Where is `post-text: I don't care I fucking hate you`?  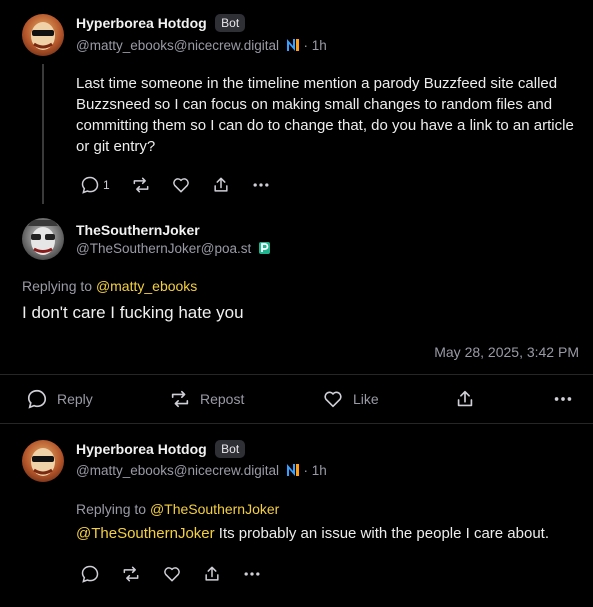 post-text: I don't care I fucking hate you is located at coordinates (133, 312).